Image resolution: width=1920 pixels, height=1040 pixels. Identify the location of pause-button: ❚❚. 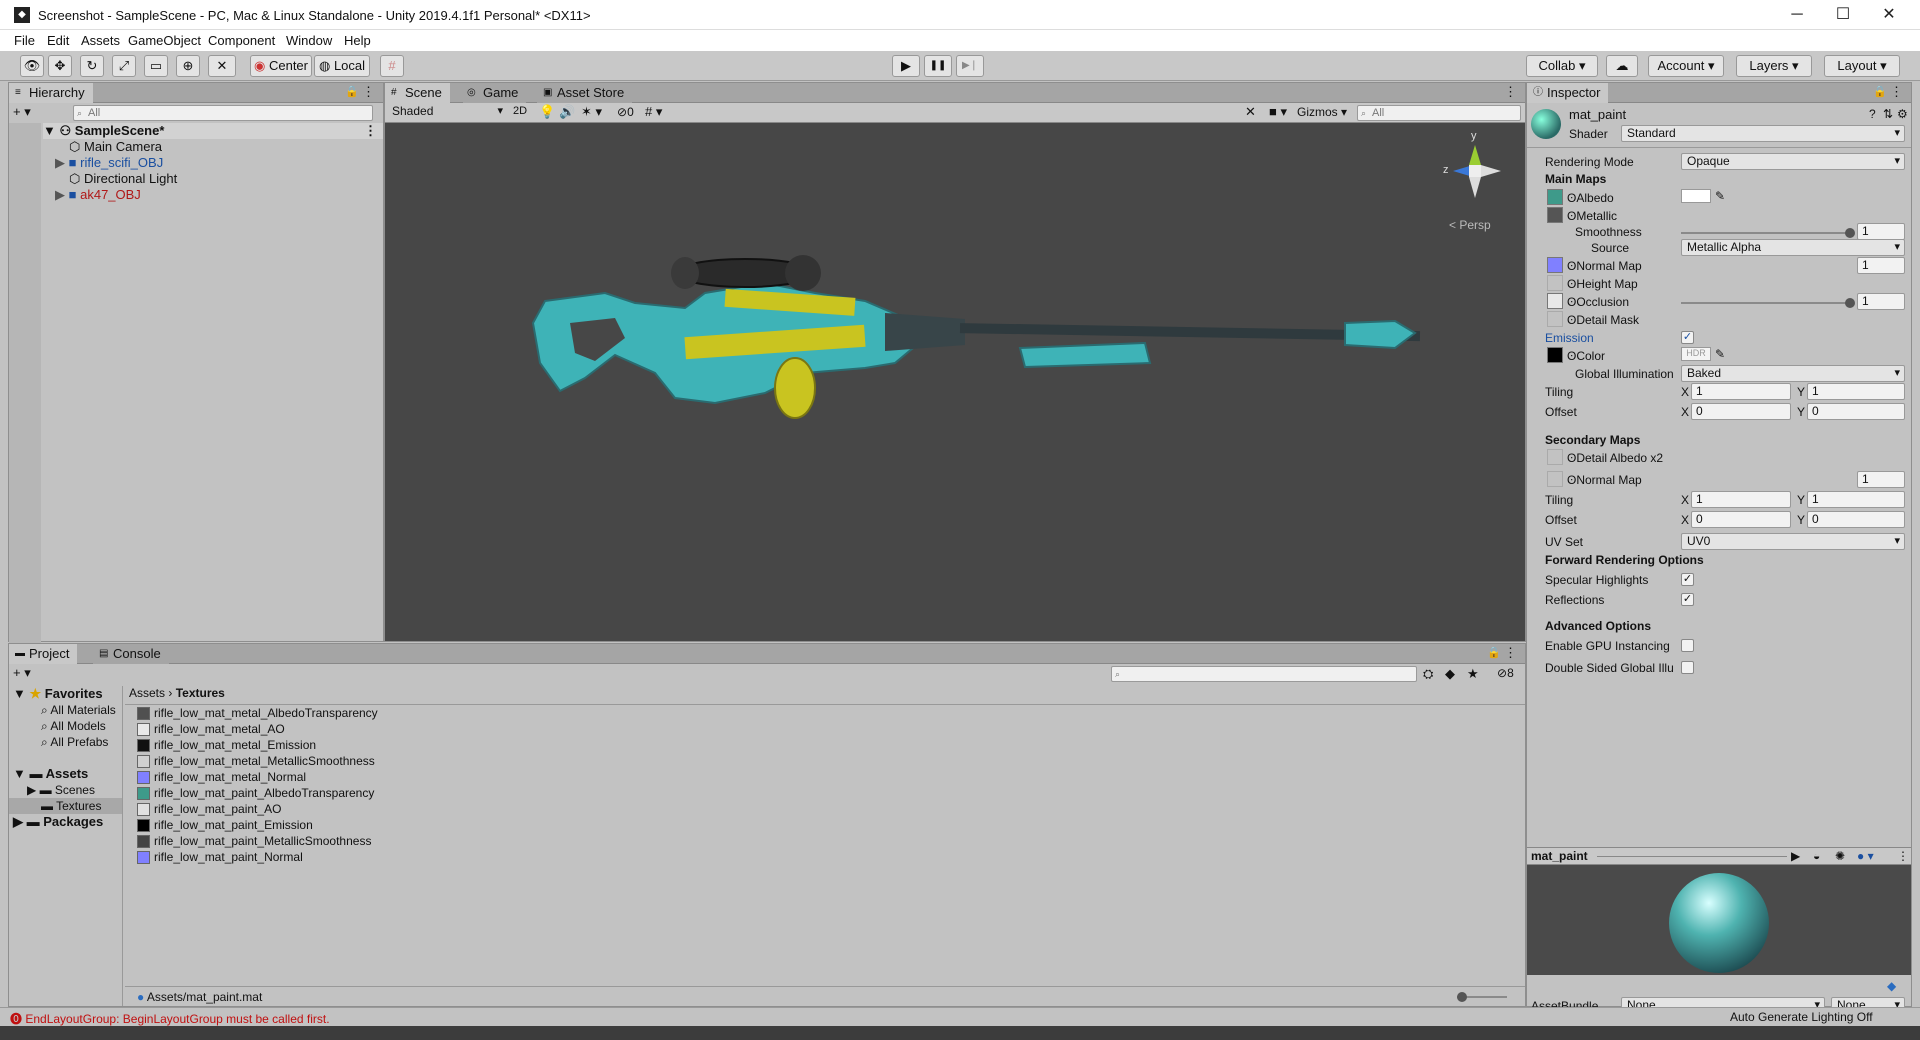
(938, 66).